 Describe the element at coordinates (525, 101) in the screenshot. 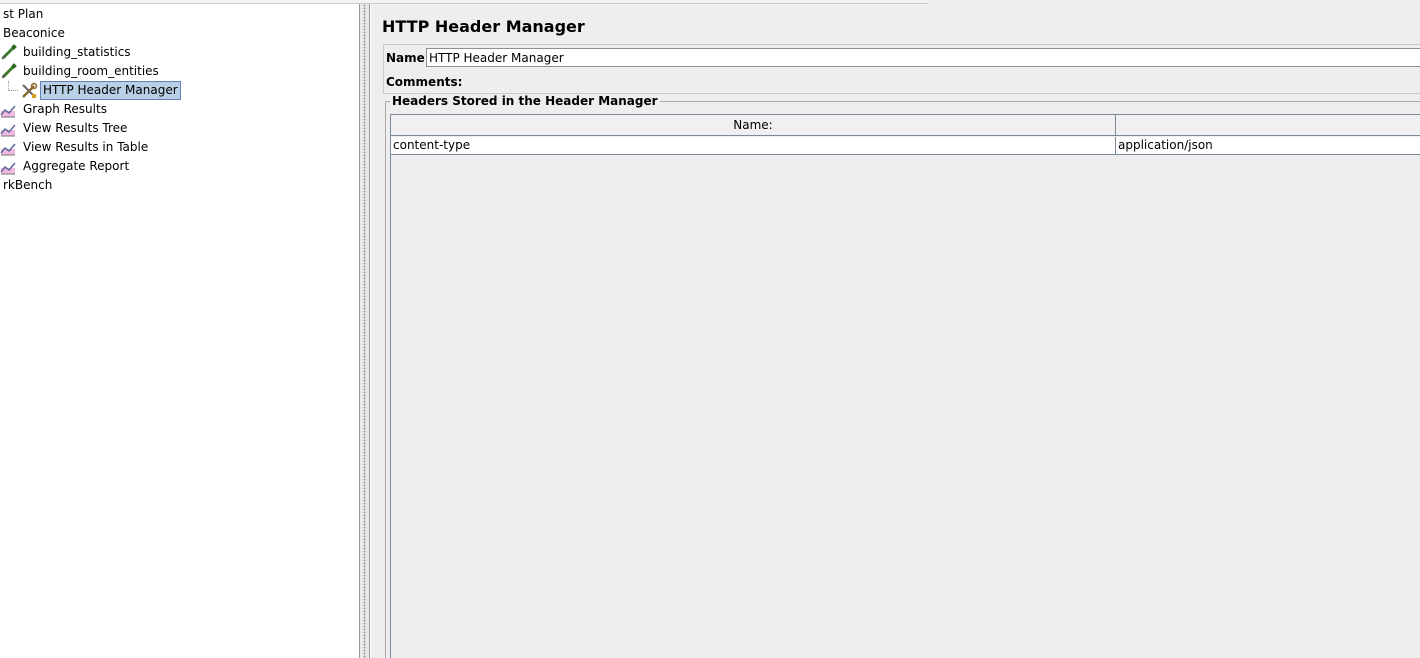

I see `headers-group-title: Headers Stored in the Header Manager` at that location.